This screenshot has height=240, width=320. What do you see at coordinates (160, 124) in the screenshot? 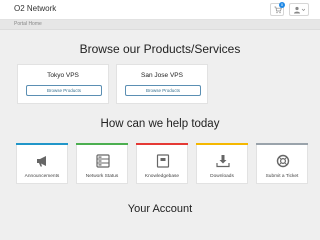
I see `help-section-title: How can we help today` at bounding box center [160, 124].